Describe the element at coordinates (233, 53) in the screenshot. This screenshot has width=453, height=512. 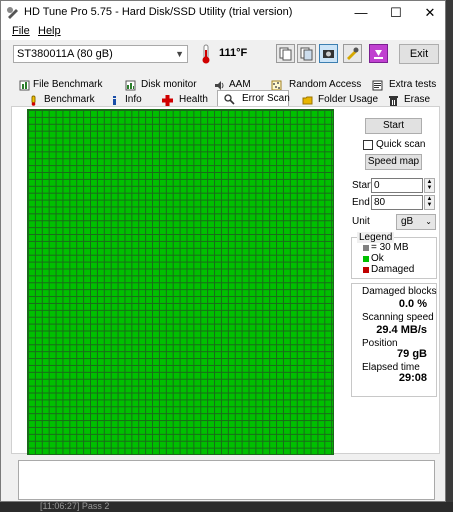
I see `temperature-readout: 111°F` at that location.